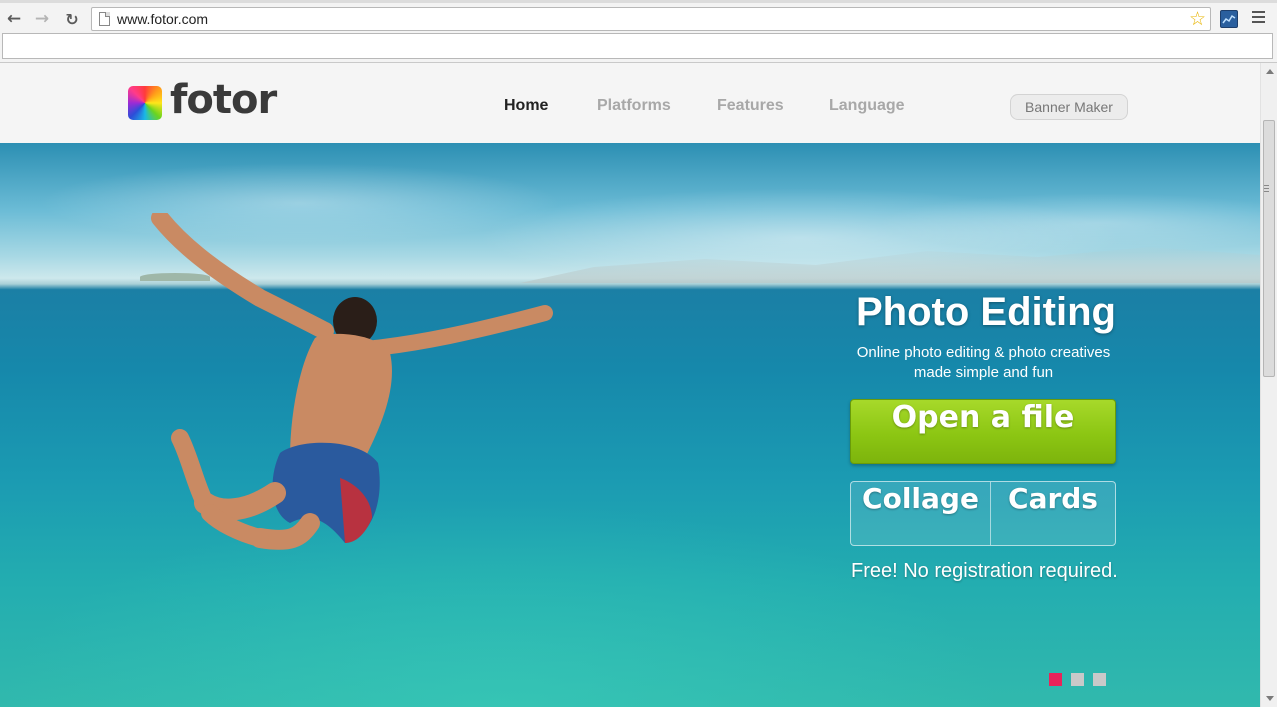 The width and height of the screenshot is (1277, 707). What do you see at coordinates (1229, 19) in the screenshot?
I see `extension-icon` at bounding box center [1229, 19].